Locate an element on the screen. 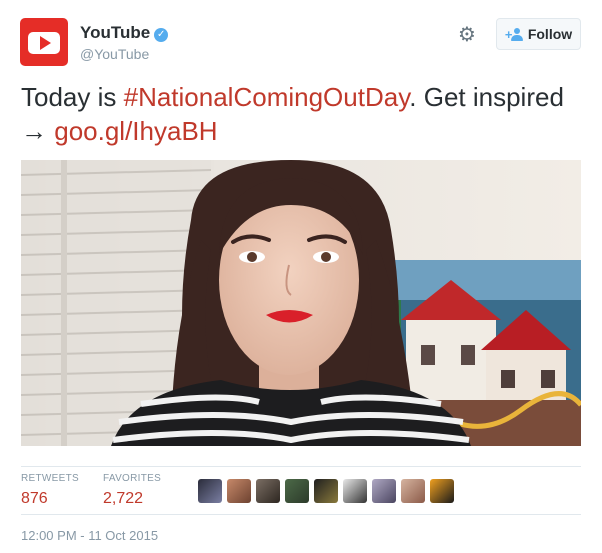 This screenshot has width=602, height=553. retweets-label: RETWEETS is located at coordinates (50, 478).